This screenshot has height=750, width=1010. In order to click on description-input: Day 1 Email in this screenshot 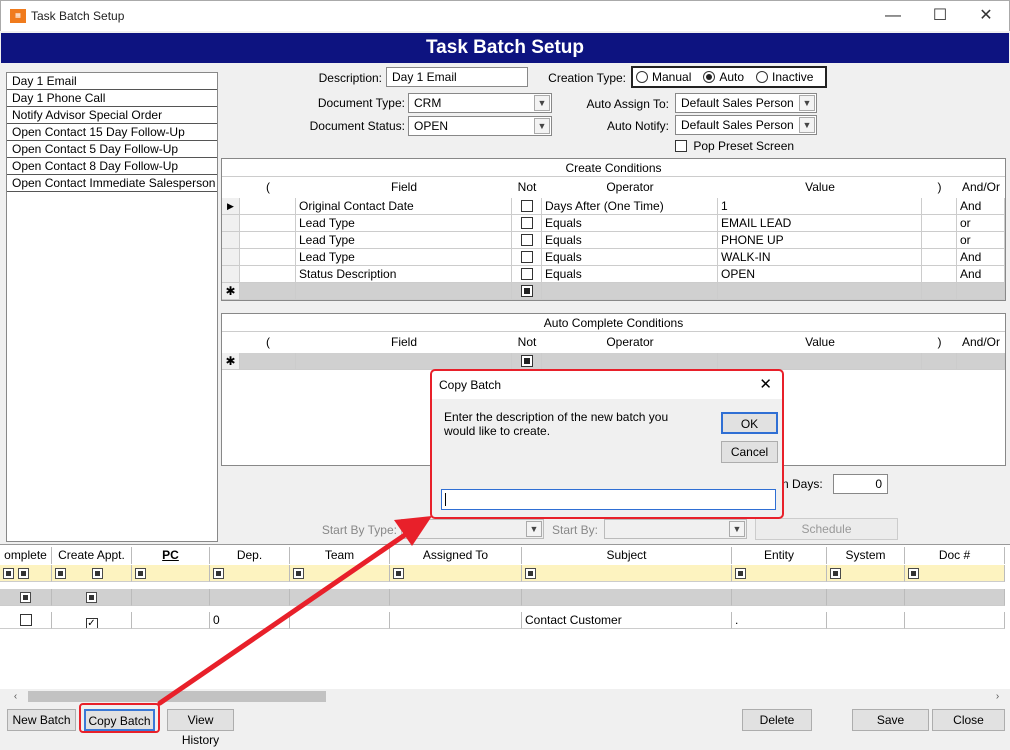, I will do `click(457, 77)`.